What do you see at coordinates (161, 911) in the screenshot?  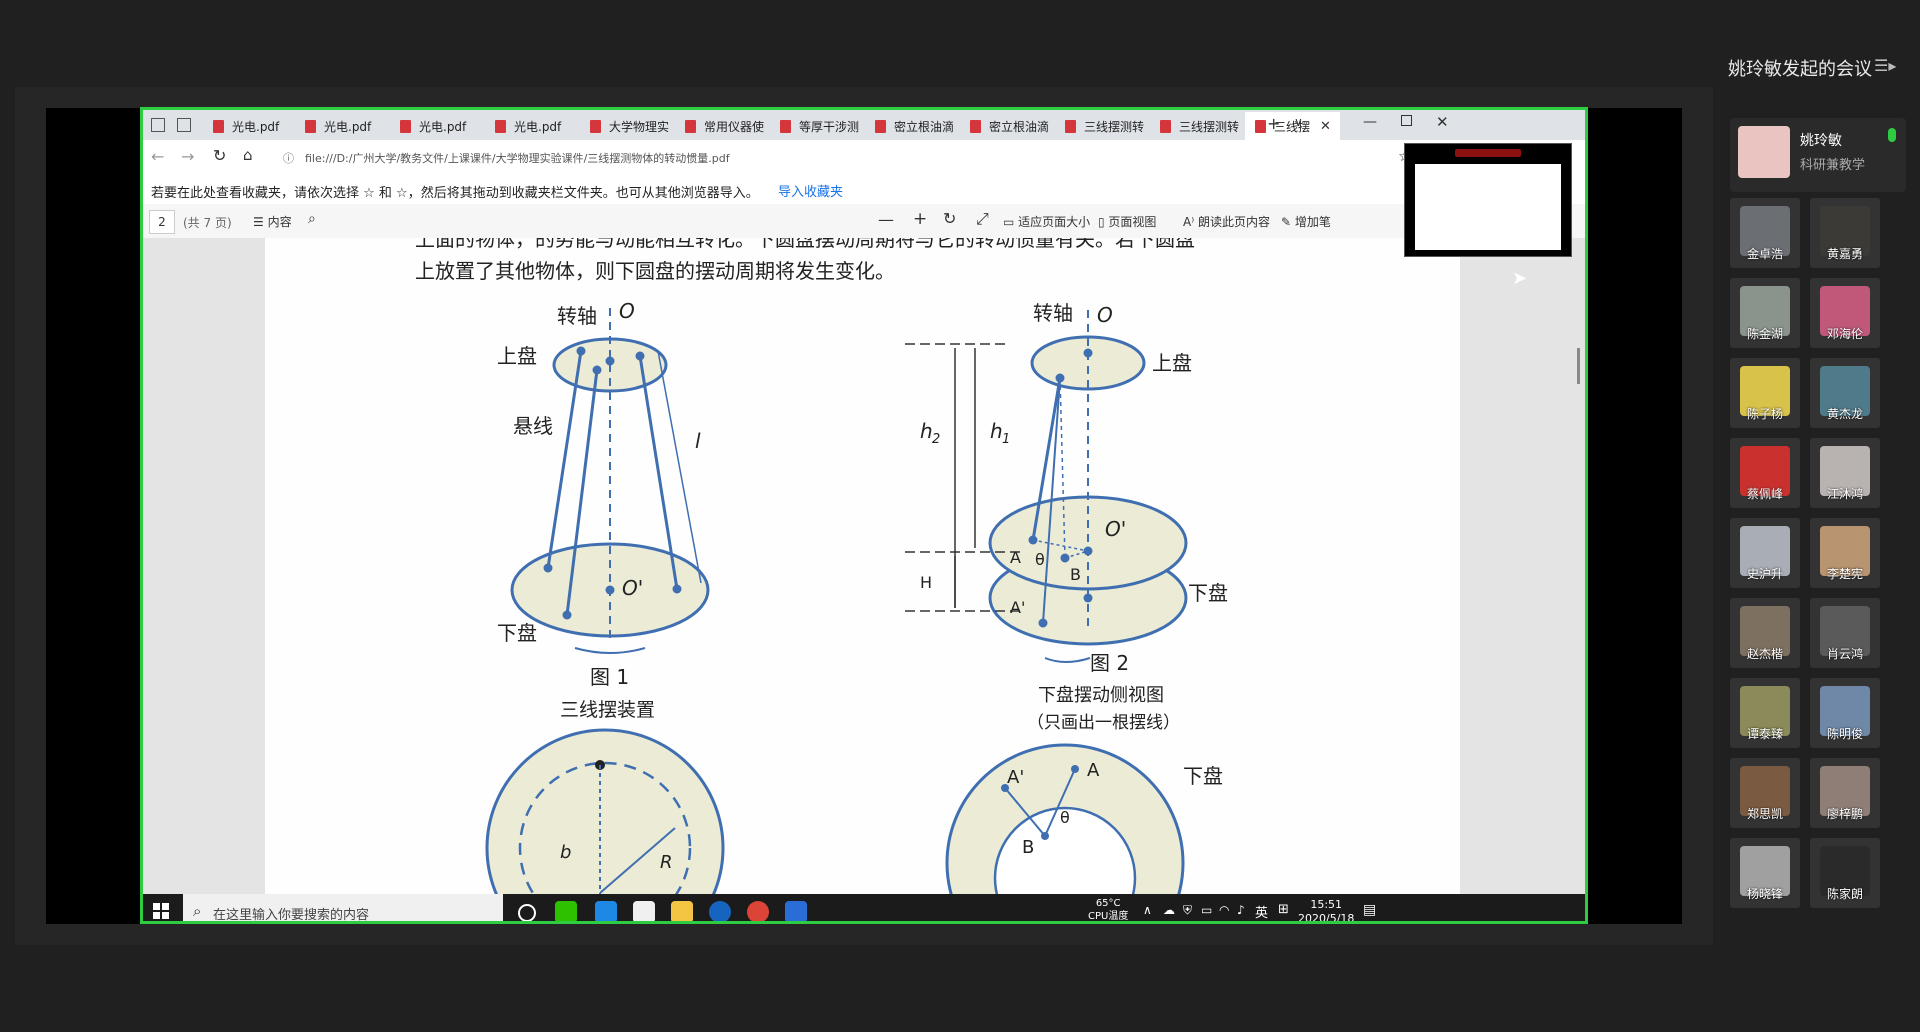 I see `windows-start-icon` at bounding box center [161, 911].